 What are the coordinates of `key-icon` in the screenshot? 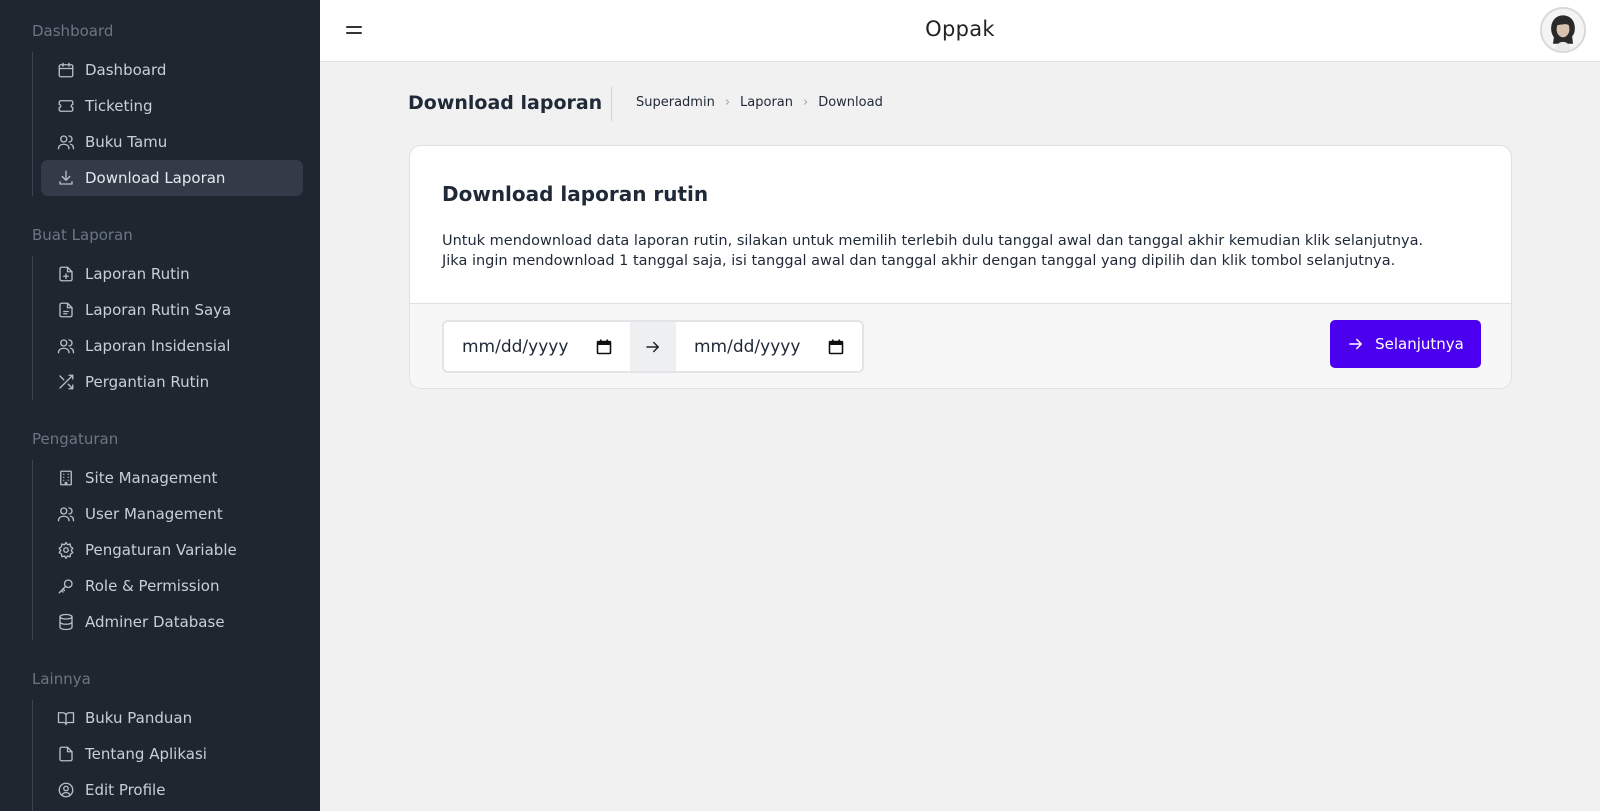 It's located at (65, 586).